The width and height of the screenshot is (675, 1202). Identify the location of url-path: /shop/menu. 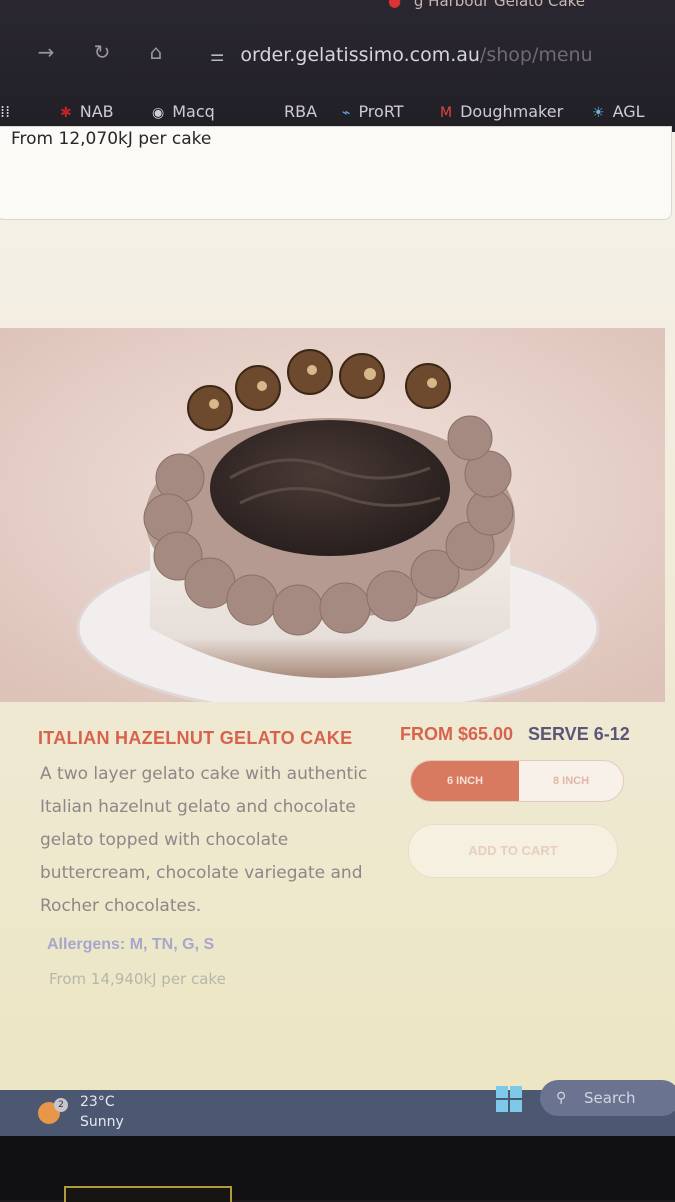
(536, 55).